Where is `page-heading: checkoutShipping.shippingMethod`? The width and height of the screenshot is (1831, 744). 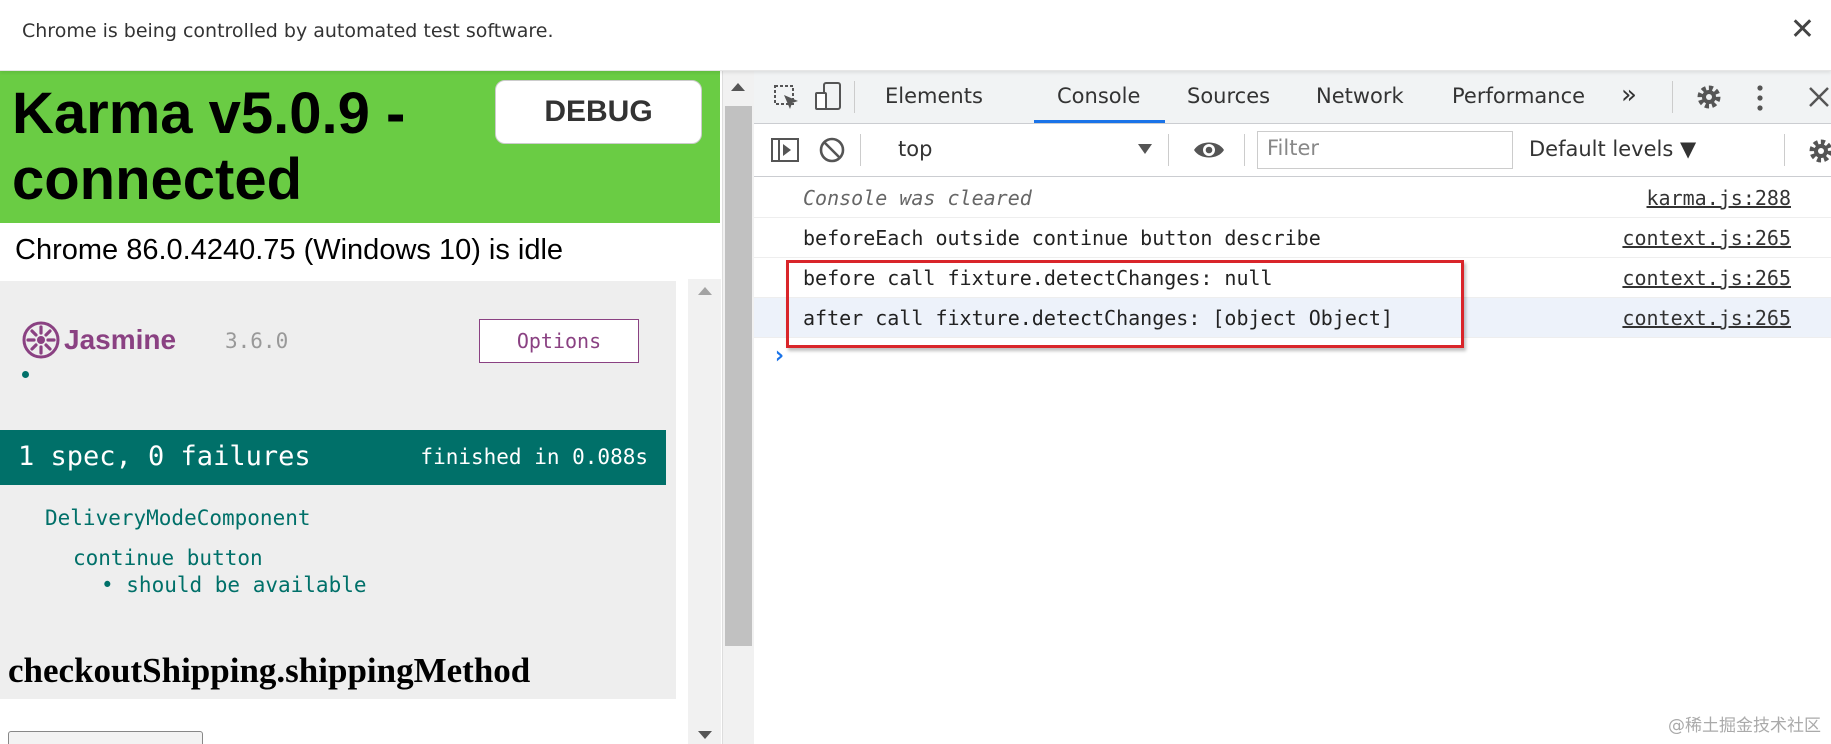 page-heading: checkoutShipping.shippingMethod is located at coordinates (269, 670).